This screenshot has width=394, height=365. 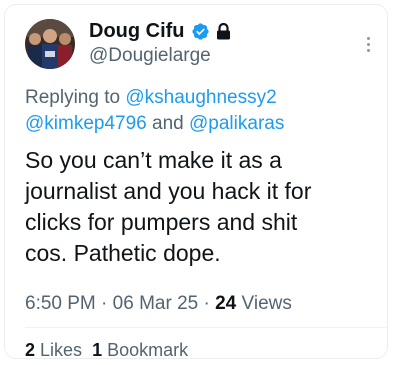 I want to click on likes-stat: 2 Likes, so click(x=53, y=350).